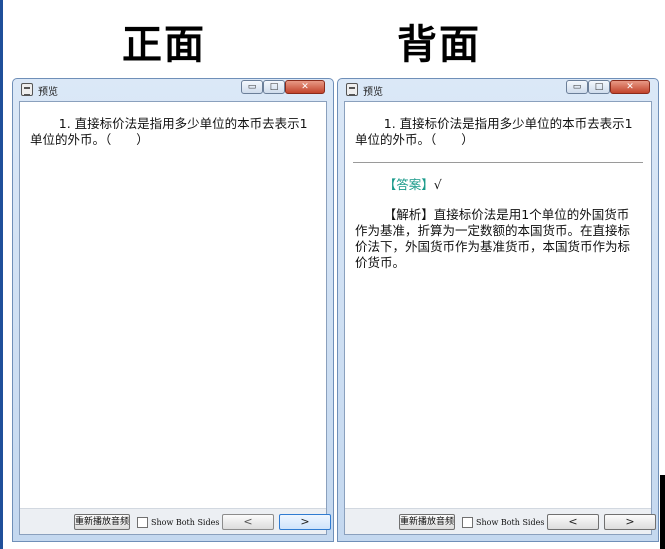  Describe the element at coordinates (662, 512) in the screenshot. I see `desktop-edge-right` at that location.